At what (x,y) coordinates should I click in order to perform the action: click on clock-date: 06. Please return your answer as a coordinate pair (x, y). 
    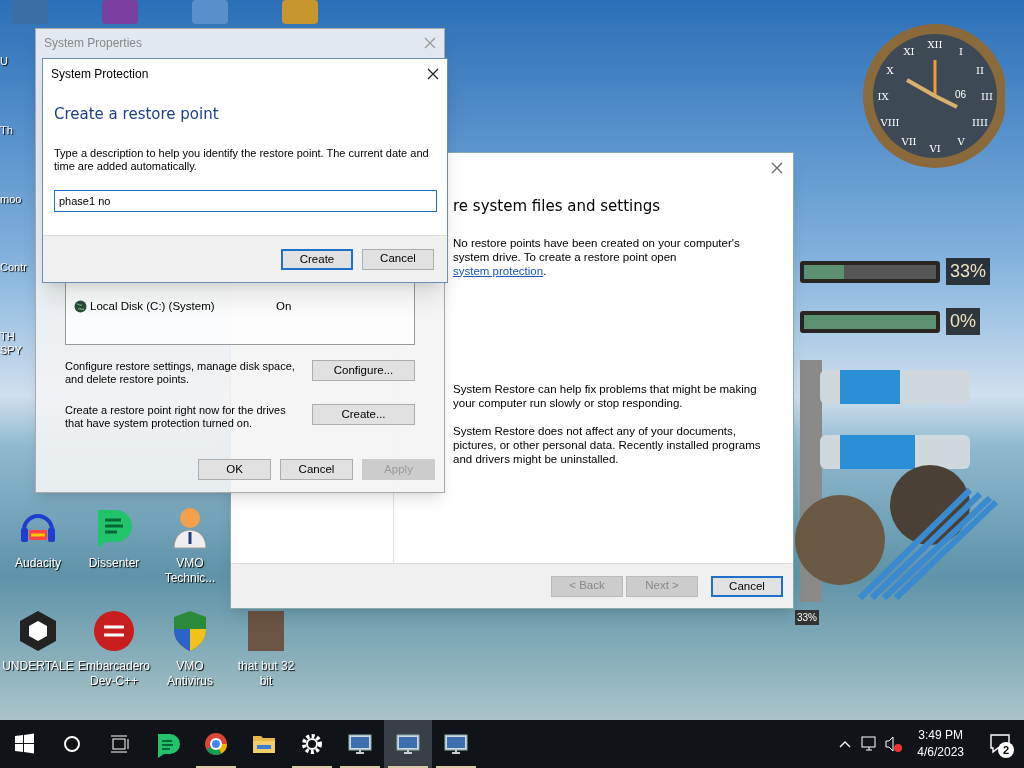
    Looking at the image, I should click on (961, 95).